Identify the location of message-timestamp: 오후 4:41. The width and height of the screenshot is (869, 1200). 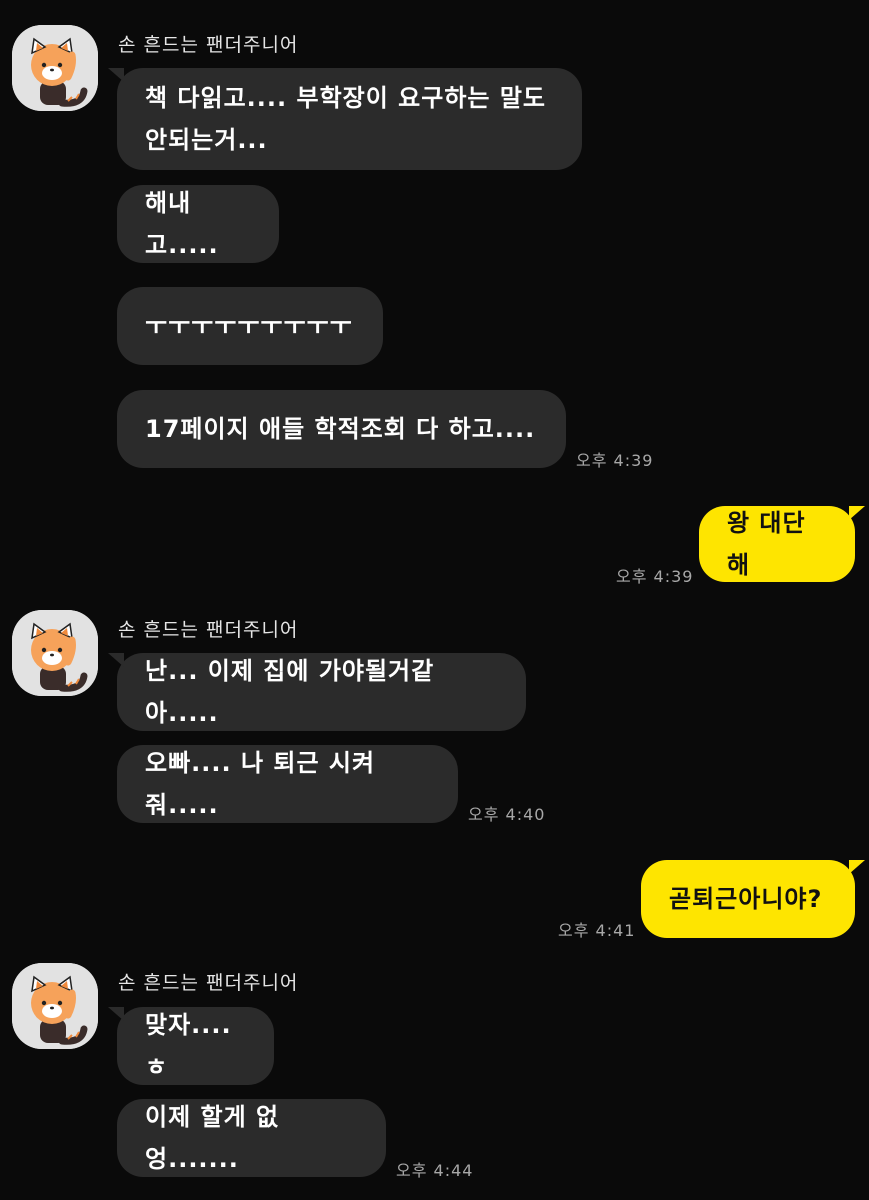
(597, 930).